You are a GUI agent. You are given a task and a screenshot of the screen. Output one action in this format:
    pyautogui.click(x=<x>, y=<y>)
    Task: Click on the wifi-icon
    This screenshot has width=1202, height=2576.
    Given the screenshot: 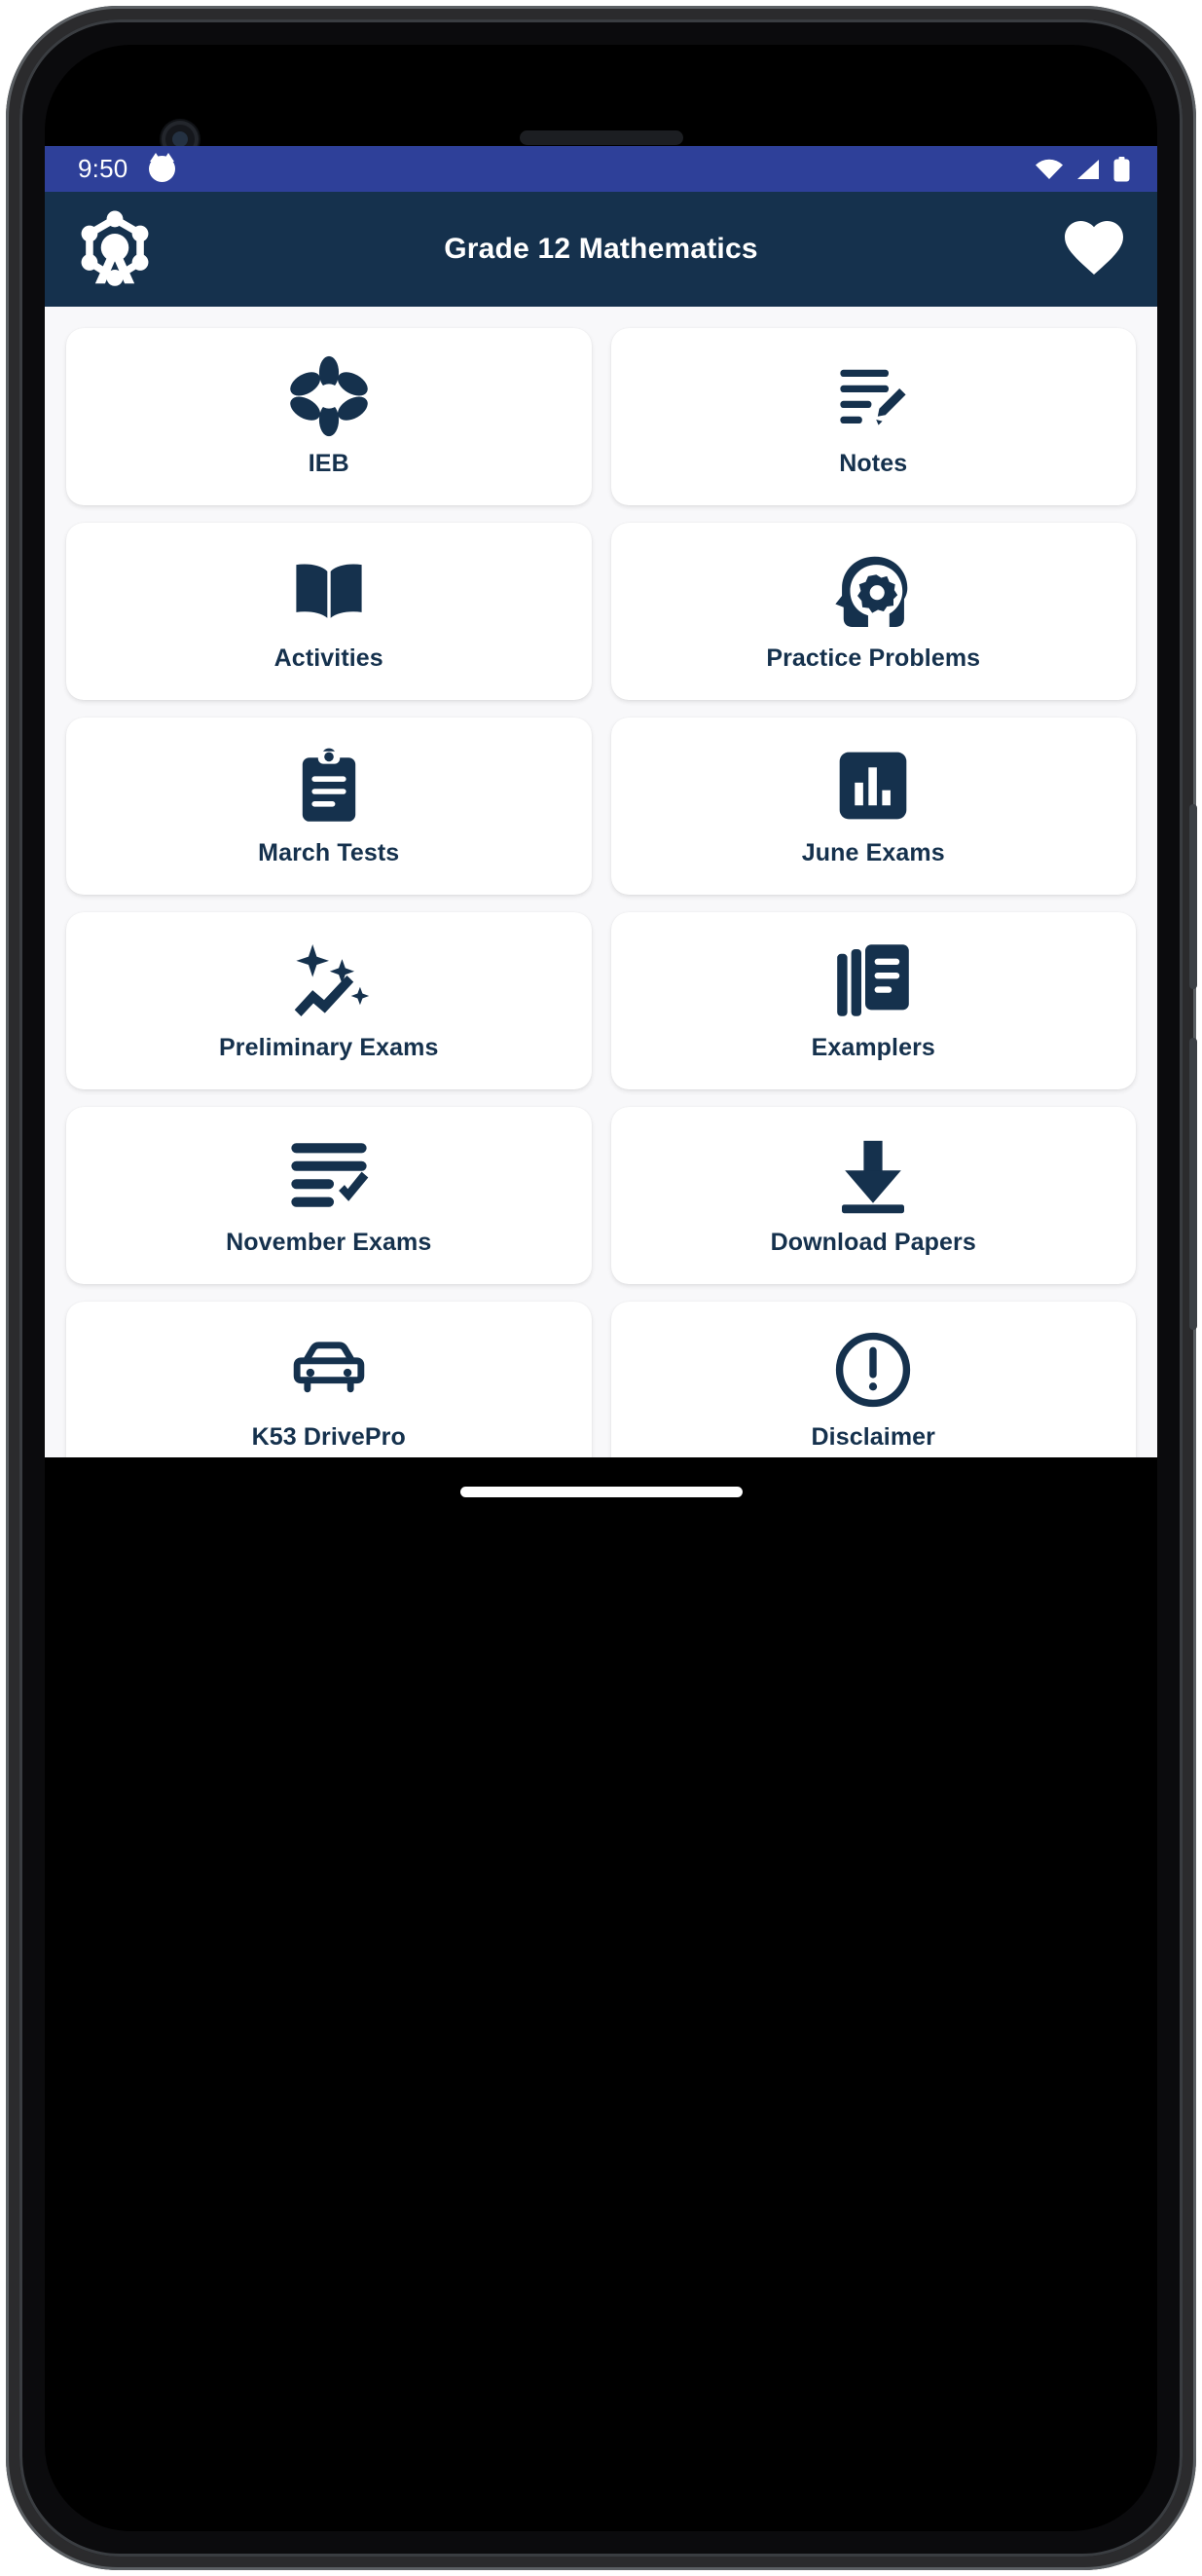 What is the action you would take?
    pyautogui.click(x=1049, y=169)
    